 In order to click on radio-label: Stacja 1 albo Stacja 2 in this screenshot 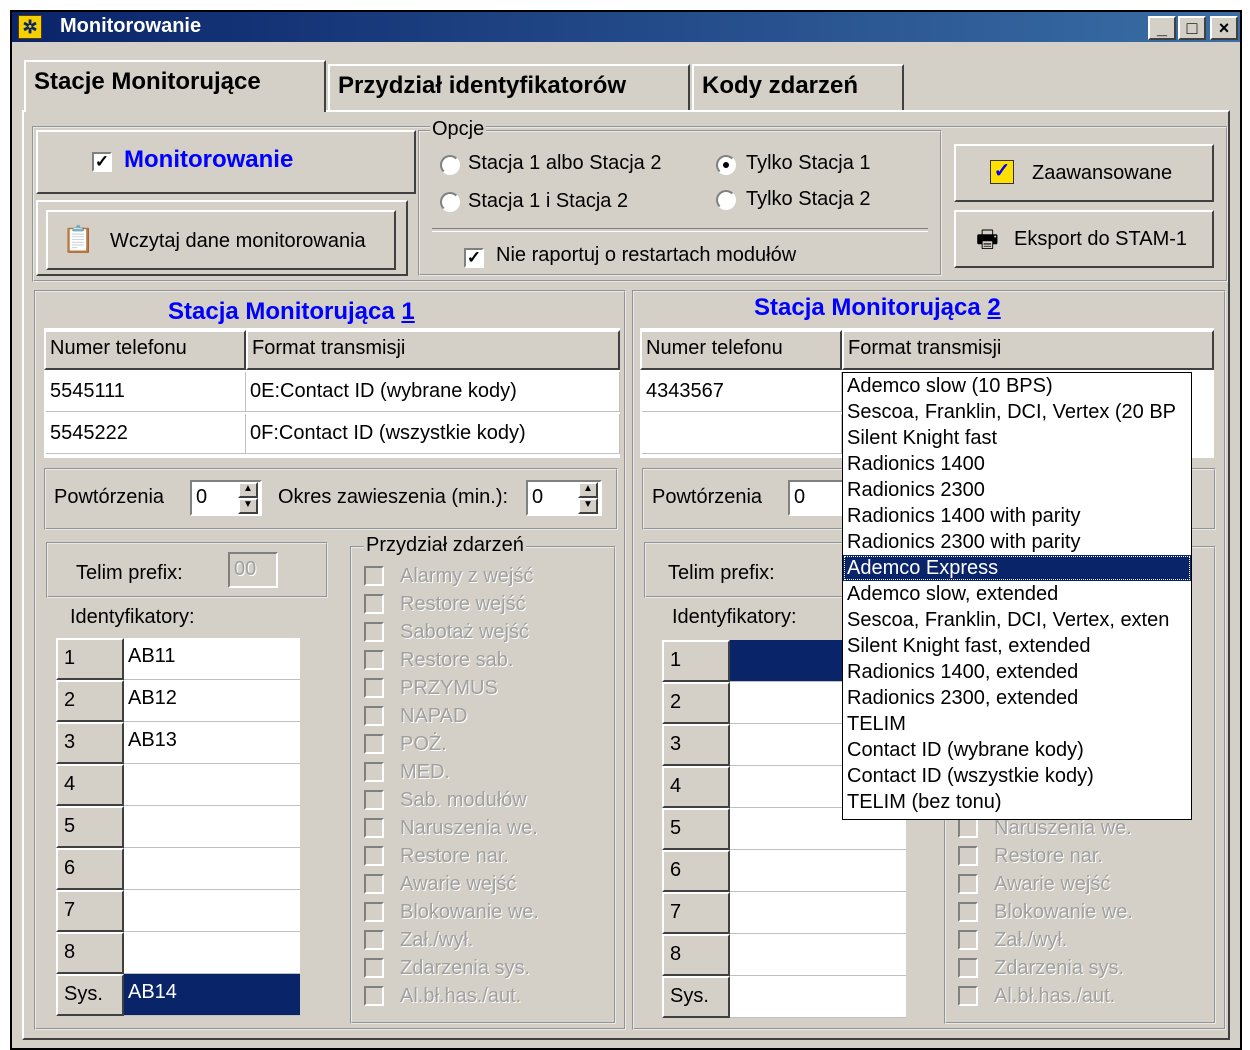, I will do `click(564, 163)`.